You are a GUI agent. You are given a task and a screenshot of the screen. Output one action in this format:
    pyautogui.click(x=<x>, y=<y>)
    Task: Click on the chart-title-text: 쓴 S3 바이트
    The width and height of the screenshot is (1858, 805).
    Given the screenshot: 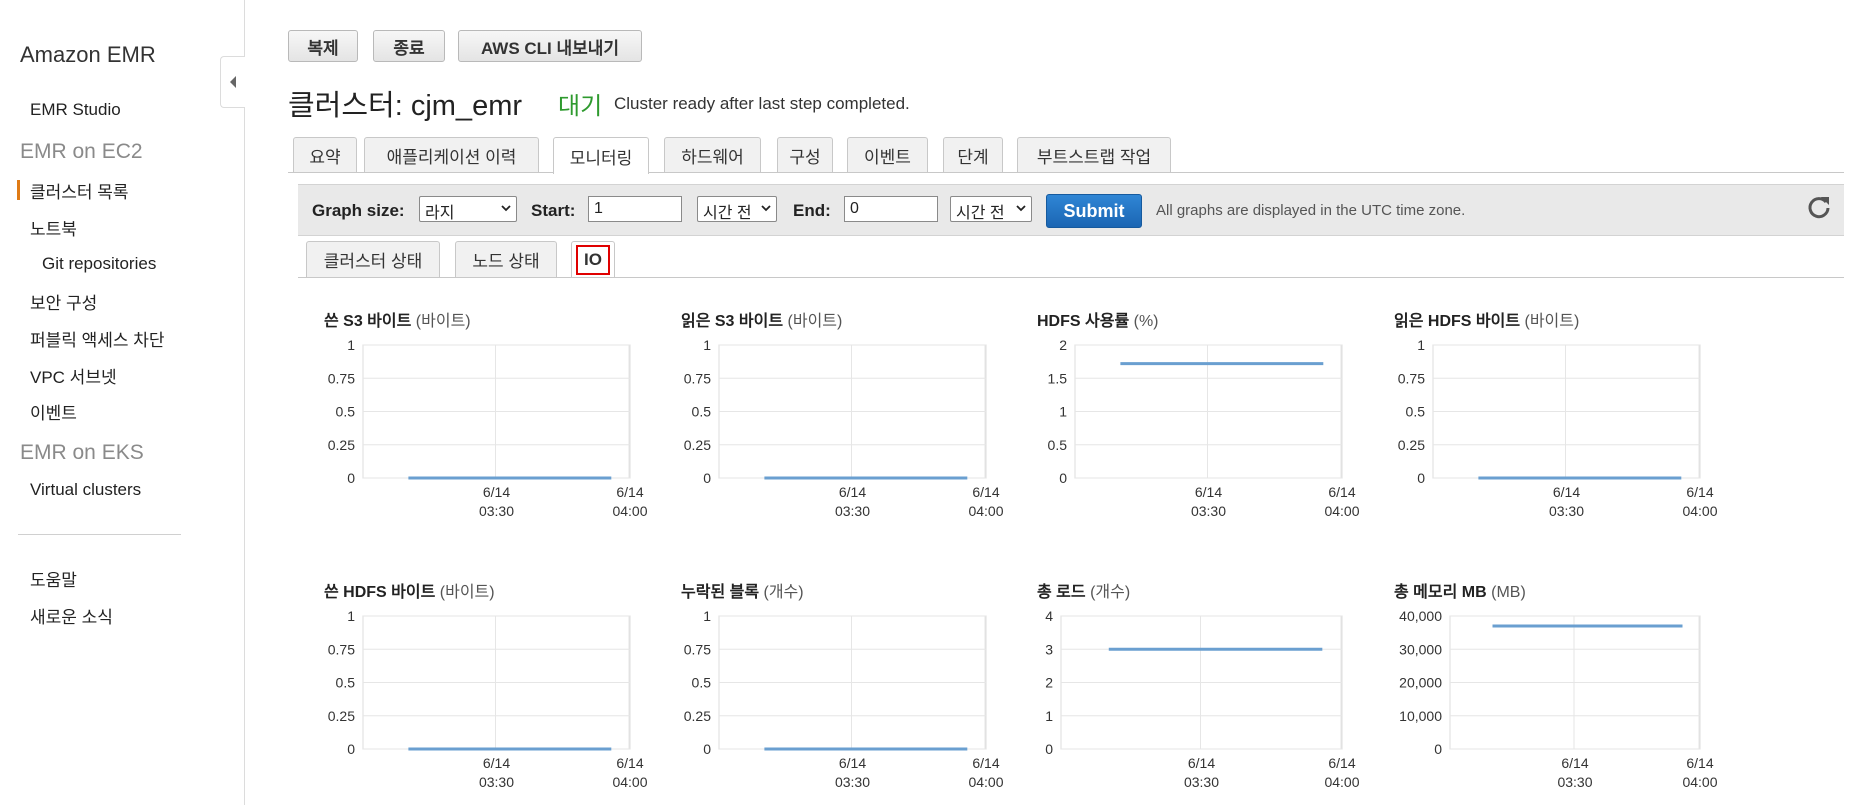 What is the action you would take?
    pyautogui.click(x=368, y=321)
    